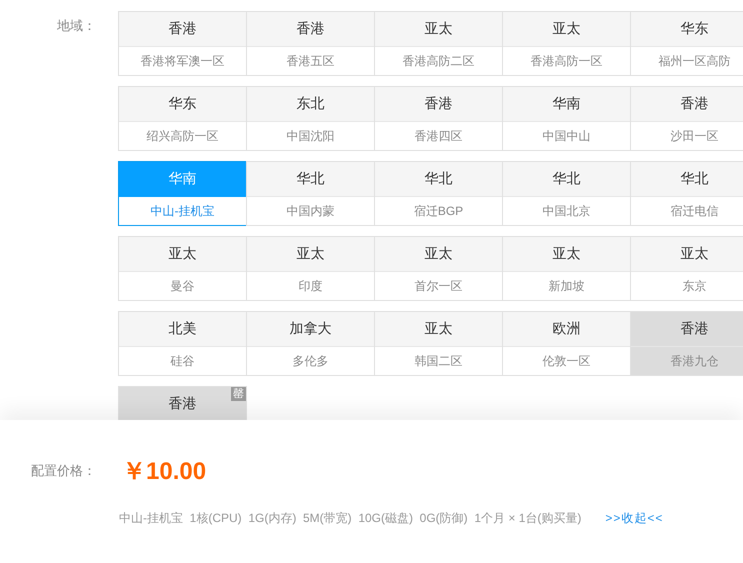  What do you see at coordinates (686, 343) in the screenshot?
I see `region-option: 香港 香港九仓` at bounding box center [686, 343].